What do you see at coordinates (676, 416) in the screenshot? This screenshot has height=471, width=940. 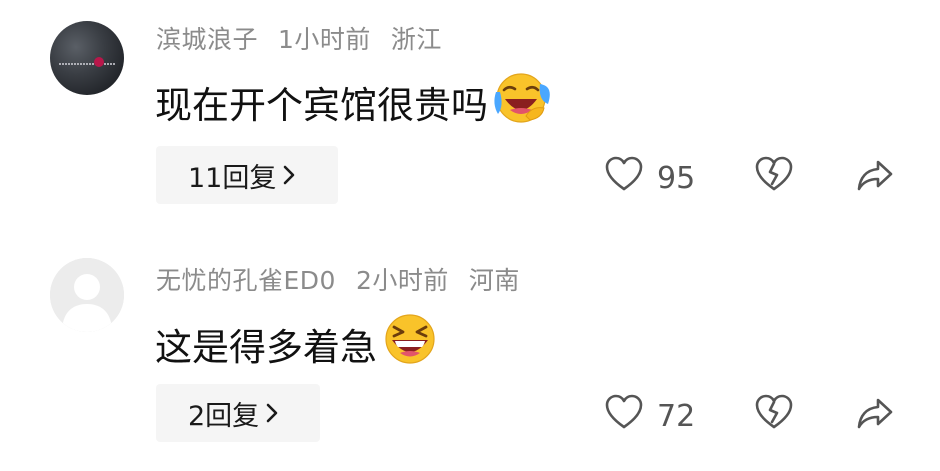 I see `like-count: 72` at bounding box center [676, 416].